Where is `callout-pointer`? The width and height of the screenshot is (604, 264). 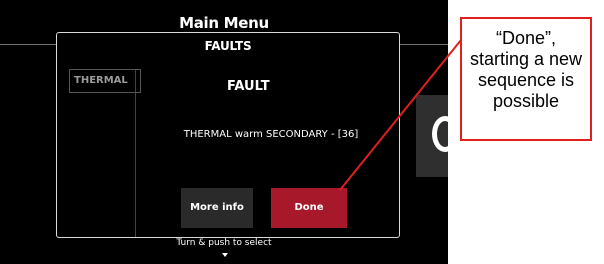
callout-pointer is located at coordinates (400, 115).